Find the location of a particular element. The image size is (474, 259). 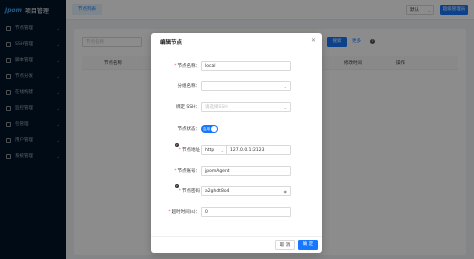

account-input: jpomAgent is located at coordinates (246, 171).